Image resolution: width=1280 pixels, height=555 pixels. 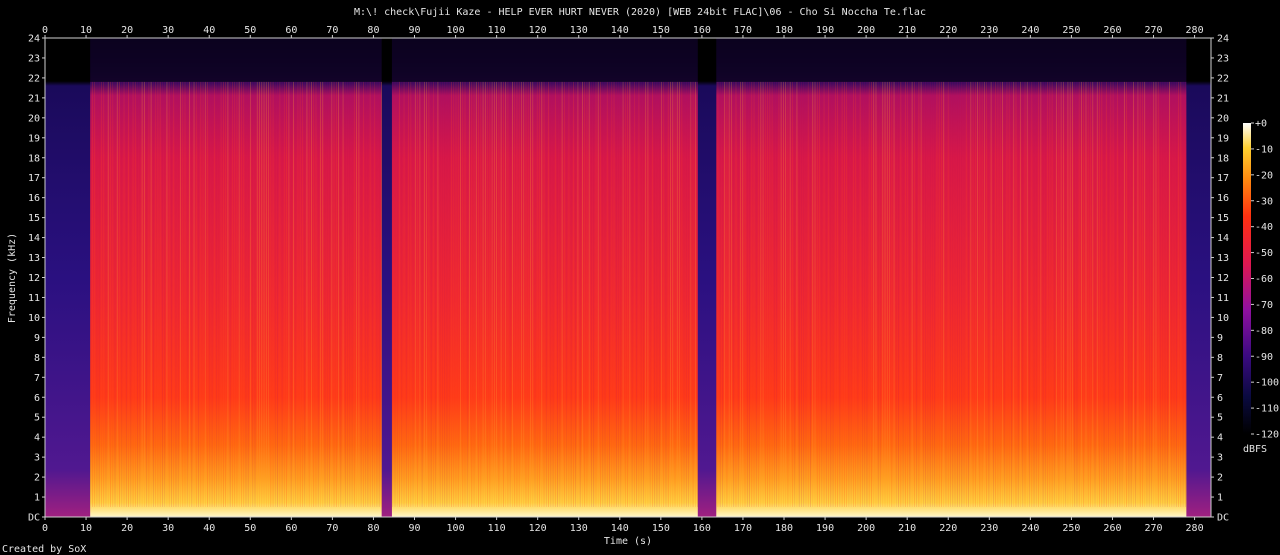 I want to click on cutoff-band, so click(x=628, y=60).